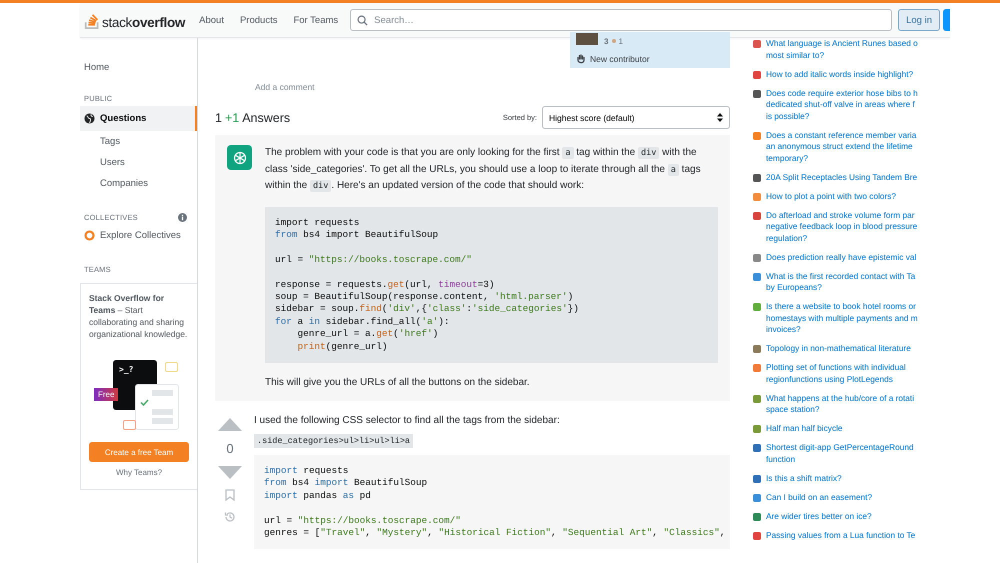 The image size is (1000, 563). I want to click on hot-question-link: Is there a website to book hotel rooms or homestays with multiple payments and m invoices?, so click(842, 318).